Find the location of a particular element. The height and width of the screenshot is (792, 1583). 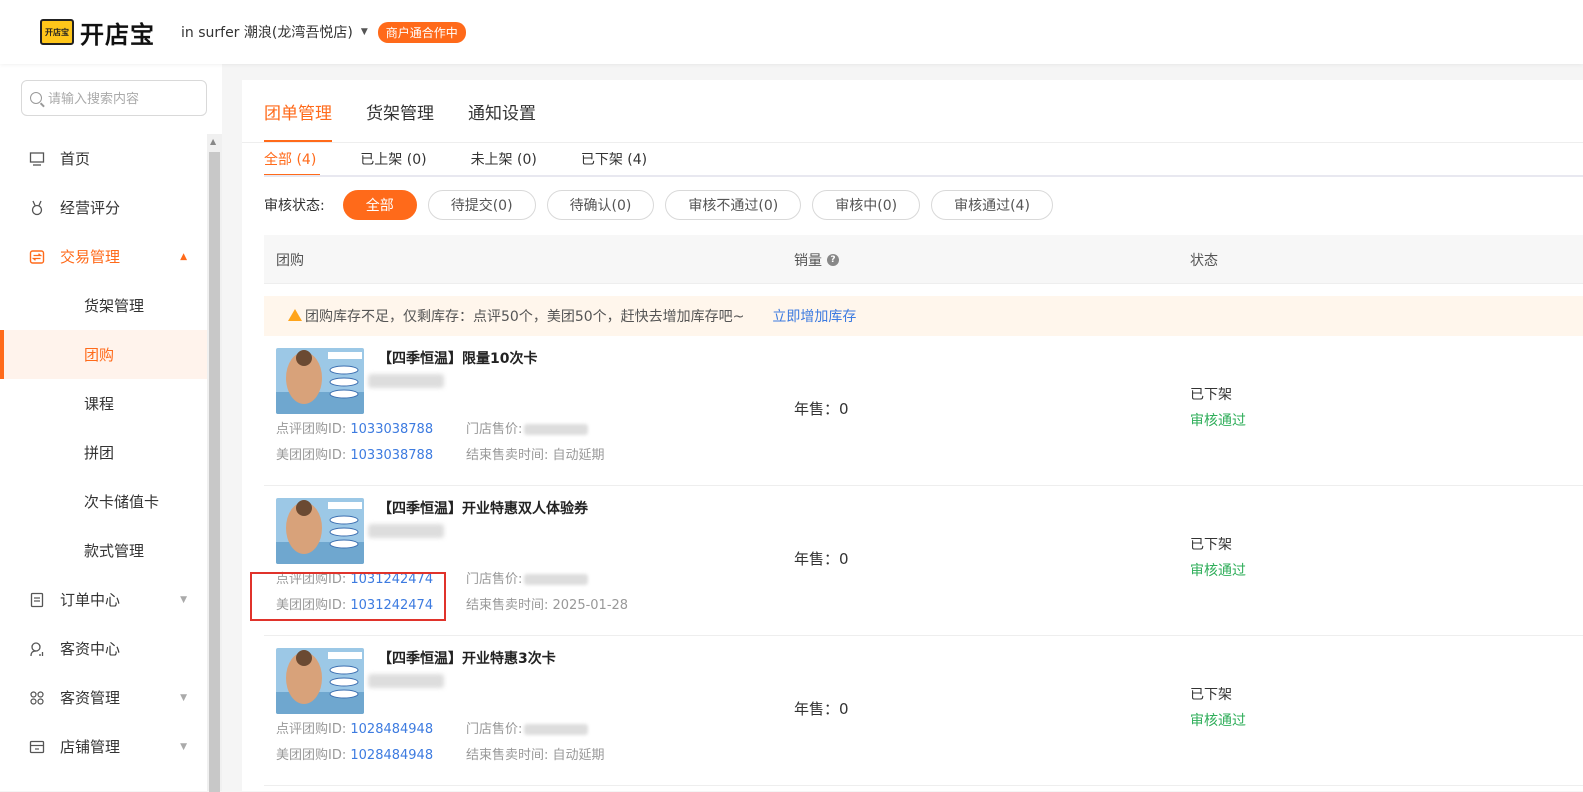

subtab-online: 已上架 (0) is located at coordinates (393, 159).